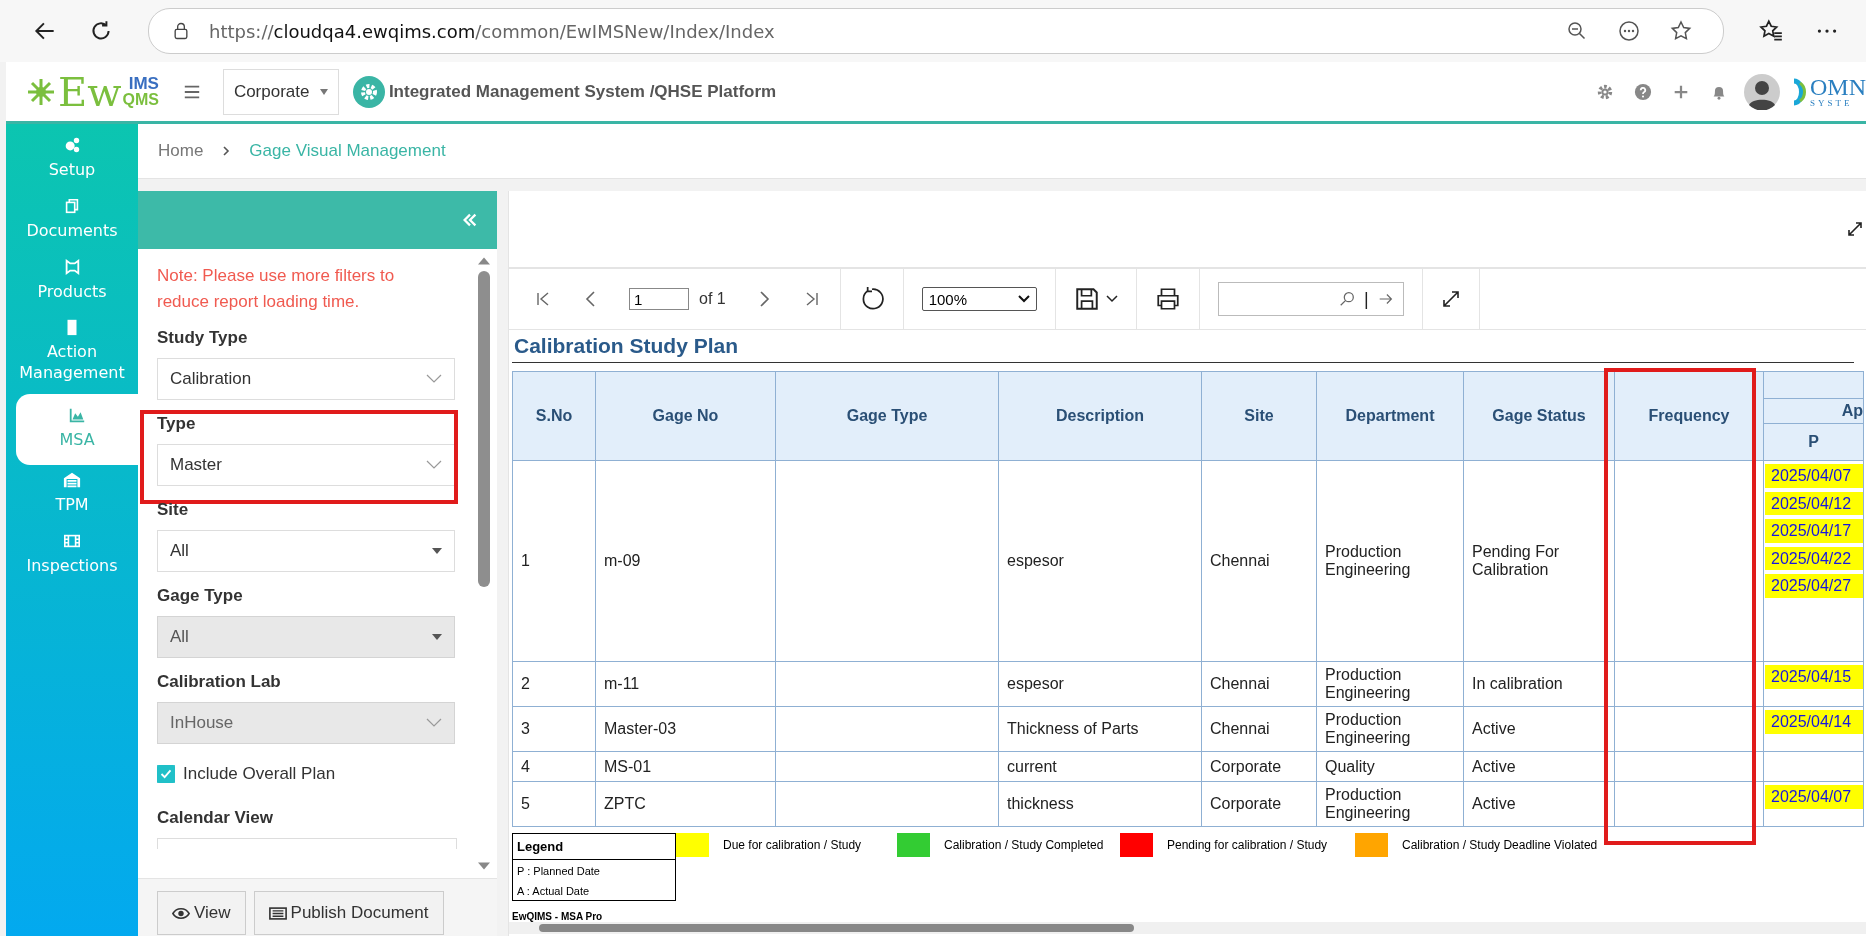  I want to click on checkbox-label: Include Overall Plan, so click(259, 774).